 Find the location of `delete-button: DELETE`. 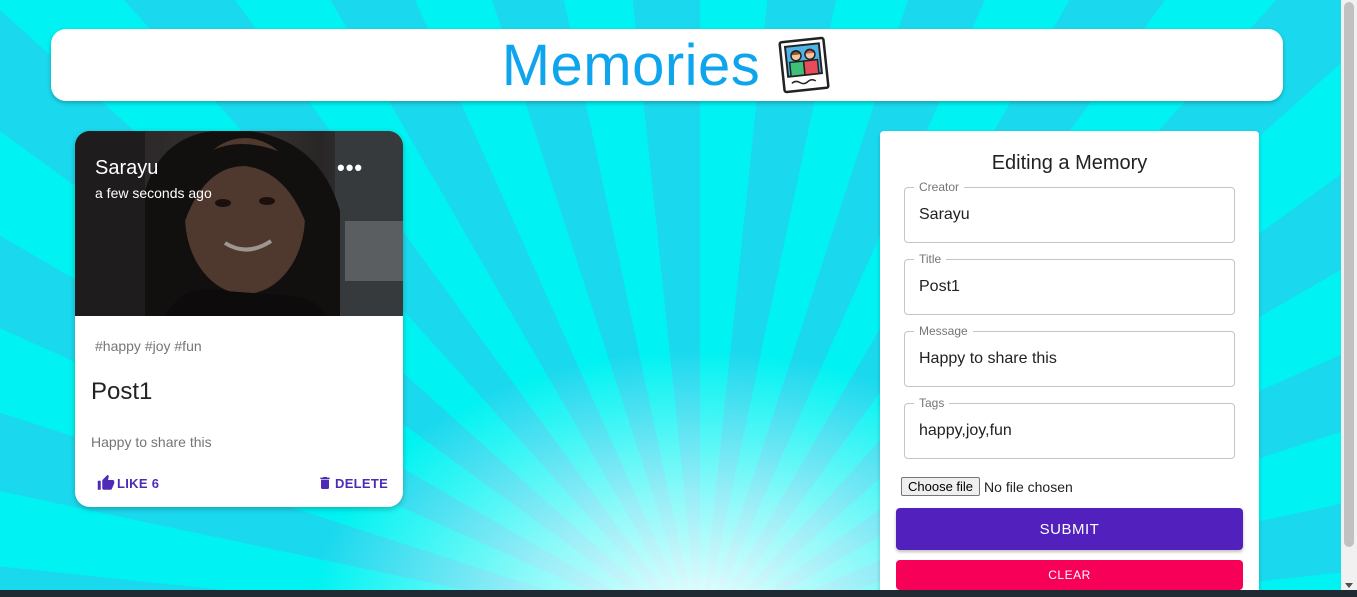

delete-button: DELETE is located at coordinates (352, 483).